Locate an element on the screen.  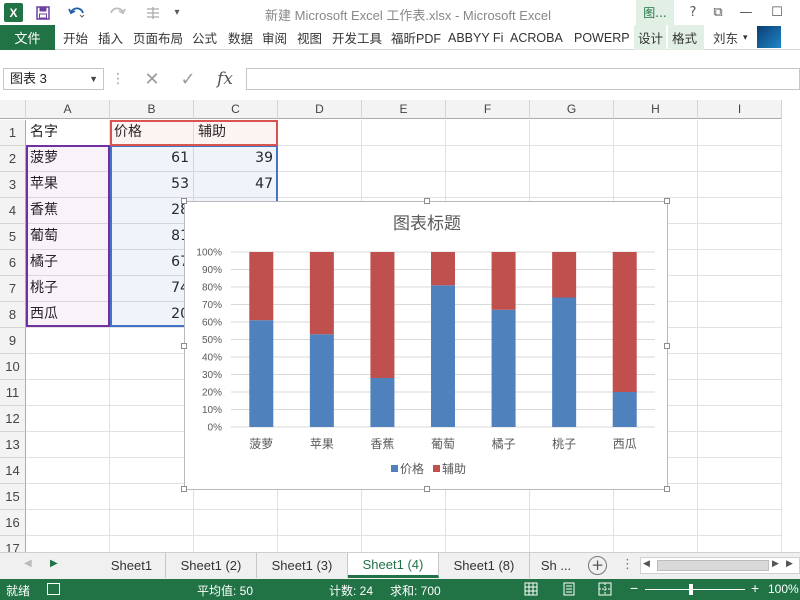
zoom-in-icon: + is located at coordinates (755, 588).